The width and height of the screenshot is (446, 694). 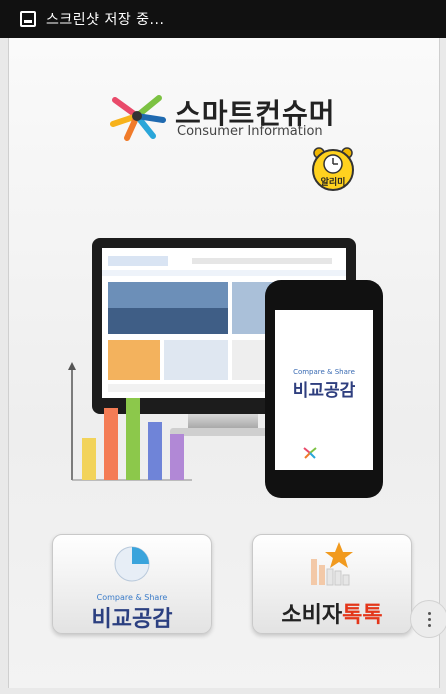 I want to click on phone-title: 비교공감, so click(x=324, y=391).